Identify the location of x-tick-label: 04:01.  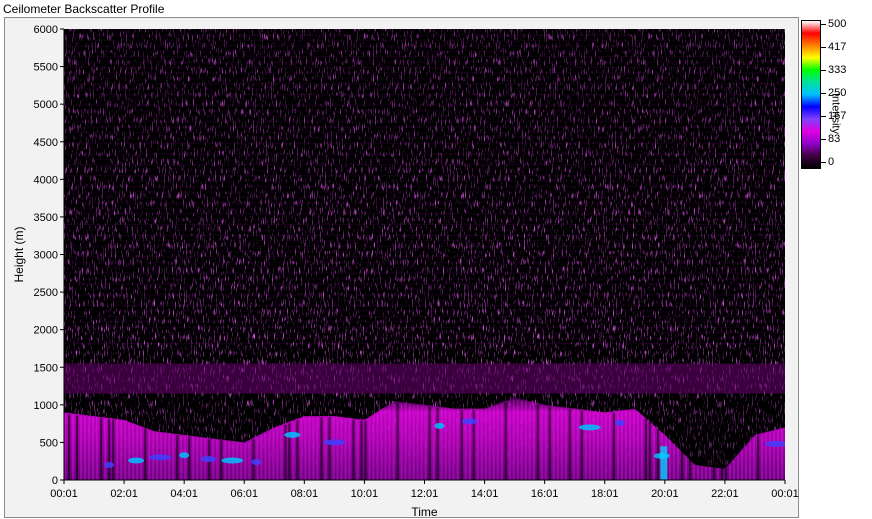
(184, 494).